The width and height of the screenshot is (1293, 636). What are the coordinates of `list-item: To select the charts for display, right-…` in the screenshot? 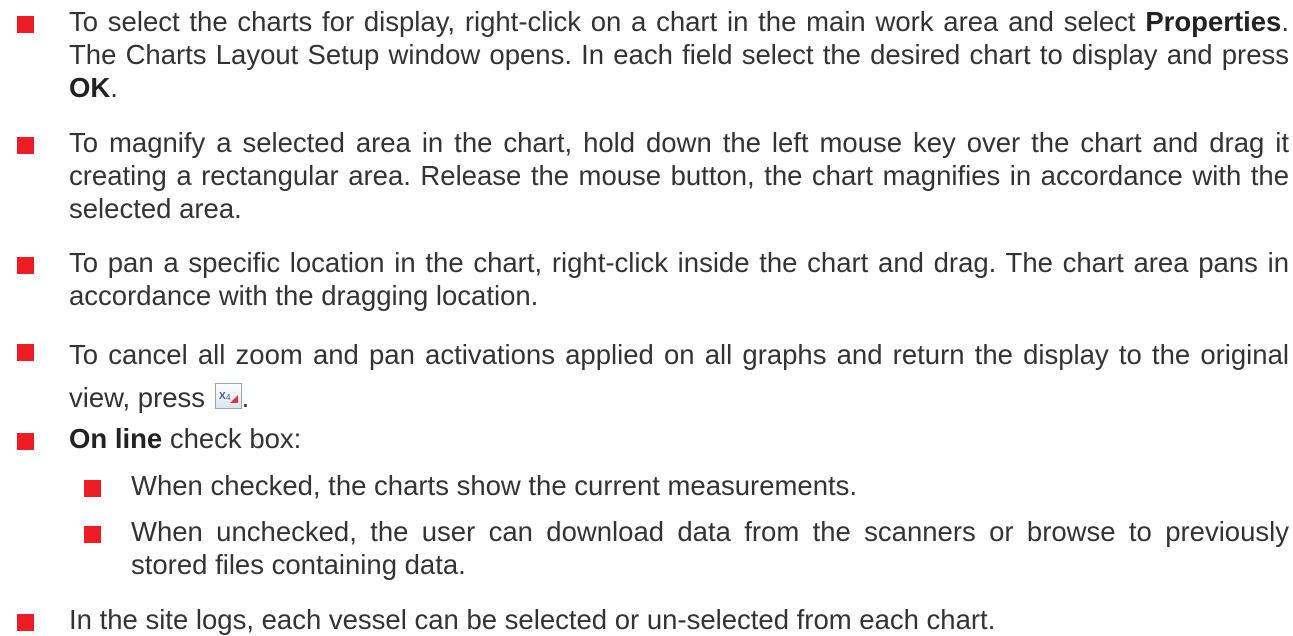 It's located at (679, 54).